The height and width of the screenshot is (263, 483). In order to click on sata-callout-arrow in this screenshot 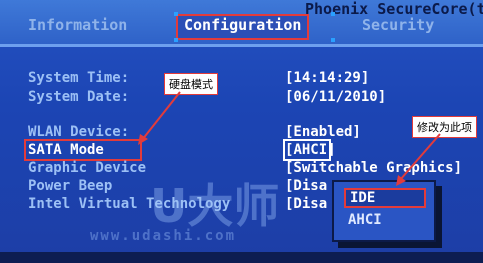, I will do `click(161, 116)`.